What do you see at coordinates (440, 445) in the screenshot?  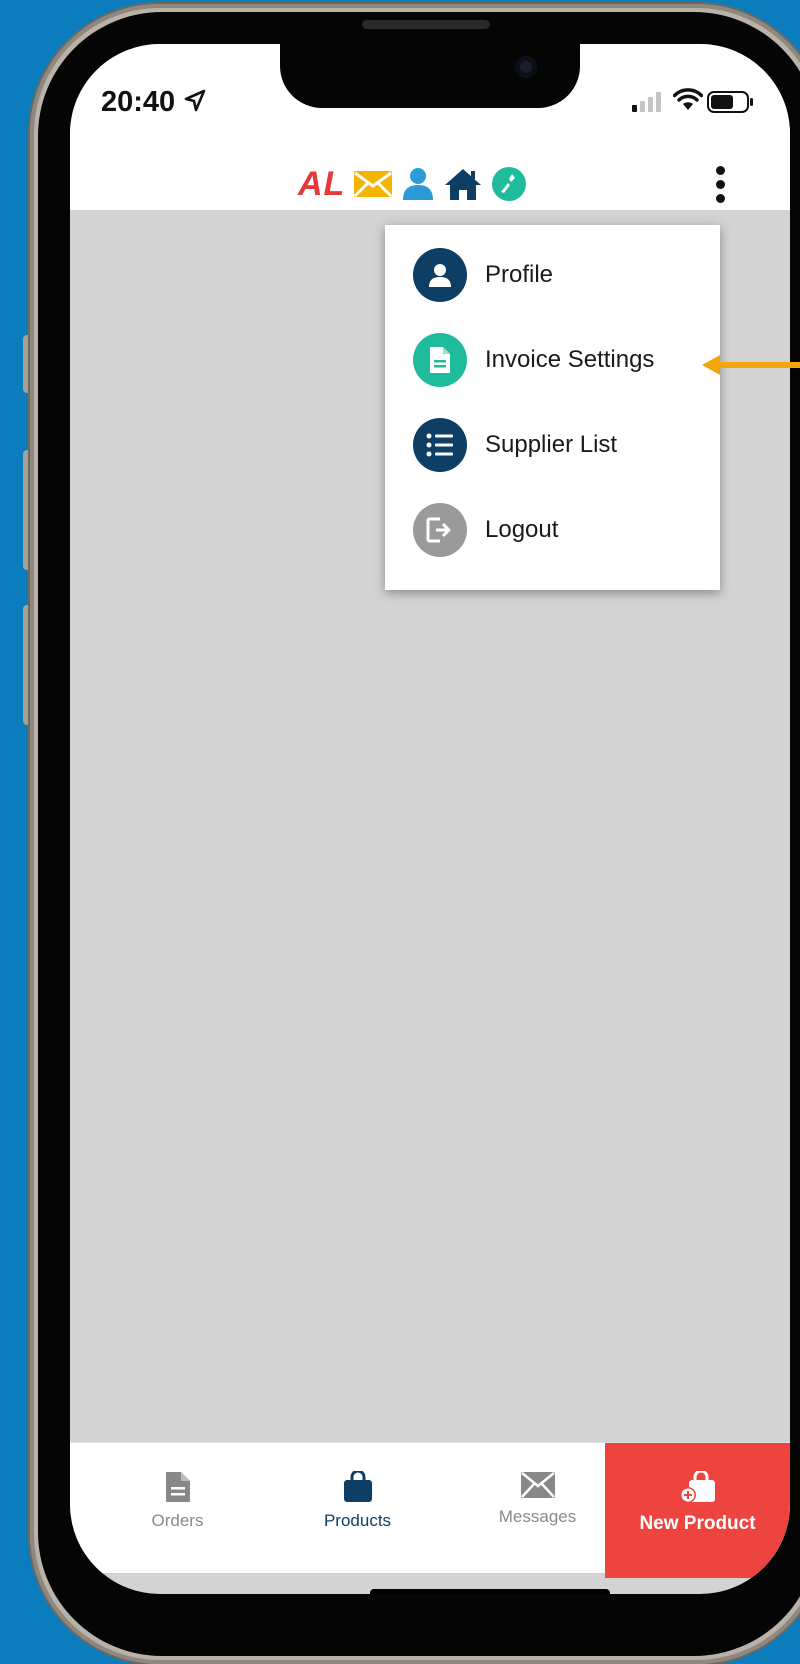 I see `list-icon` at bounding box center [440, 445].